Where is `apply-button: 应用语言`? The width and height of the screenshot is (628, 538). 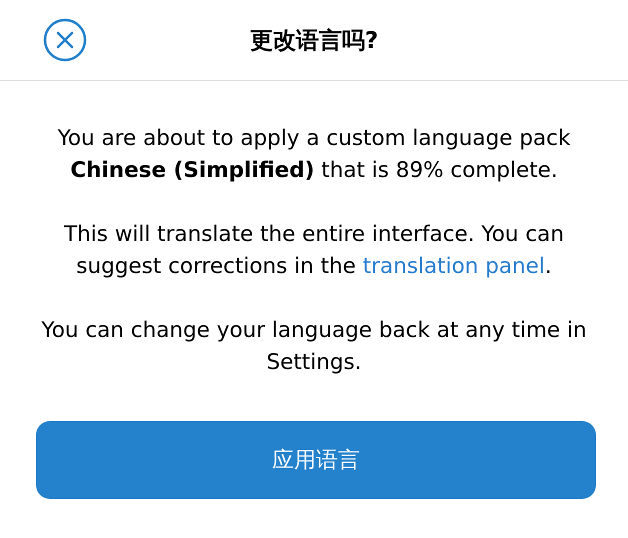
apply-button: 应用语言 is located at coordinates (316, 460).